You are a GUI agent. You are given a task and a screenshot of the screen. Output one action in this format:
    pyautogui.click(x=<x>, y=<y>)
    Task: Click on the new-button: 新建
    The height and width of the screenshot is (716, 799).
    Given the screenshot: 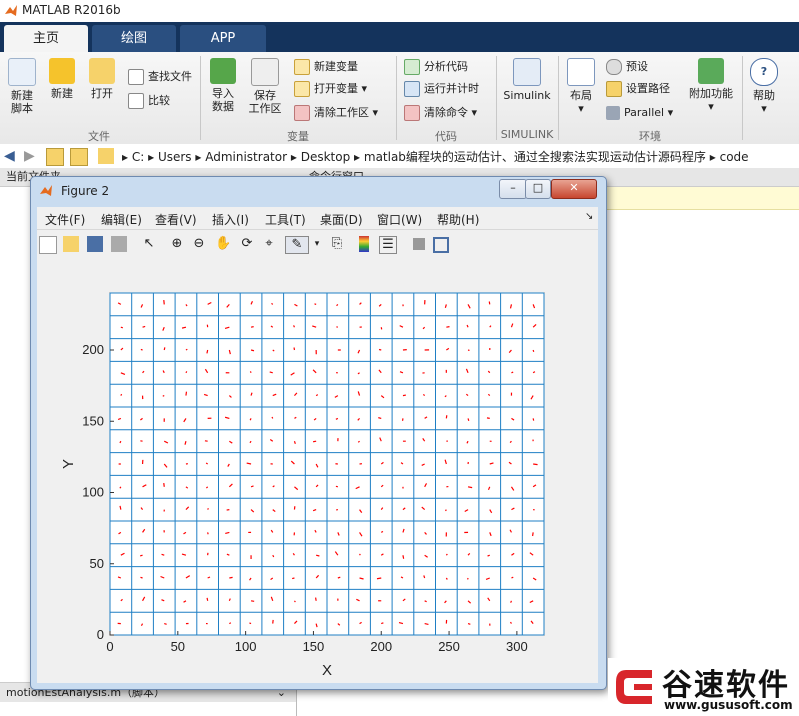 What is the action you would take?
    pyautogui.click(x=62, y=79)
    